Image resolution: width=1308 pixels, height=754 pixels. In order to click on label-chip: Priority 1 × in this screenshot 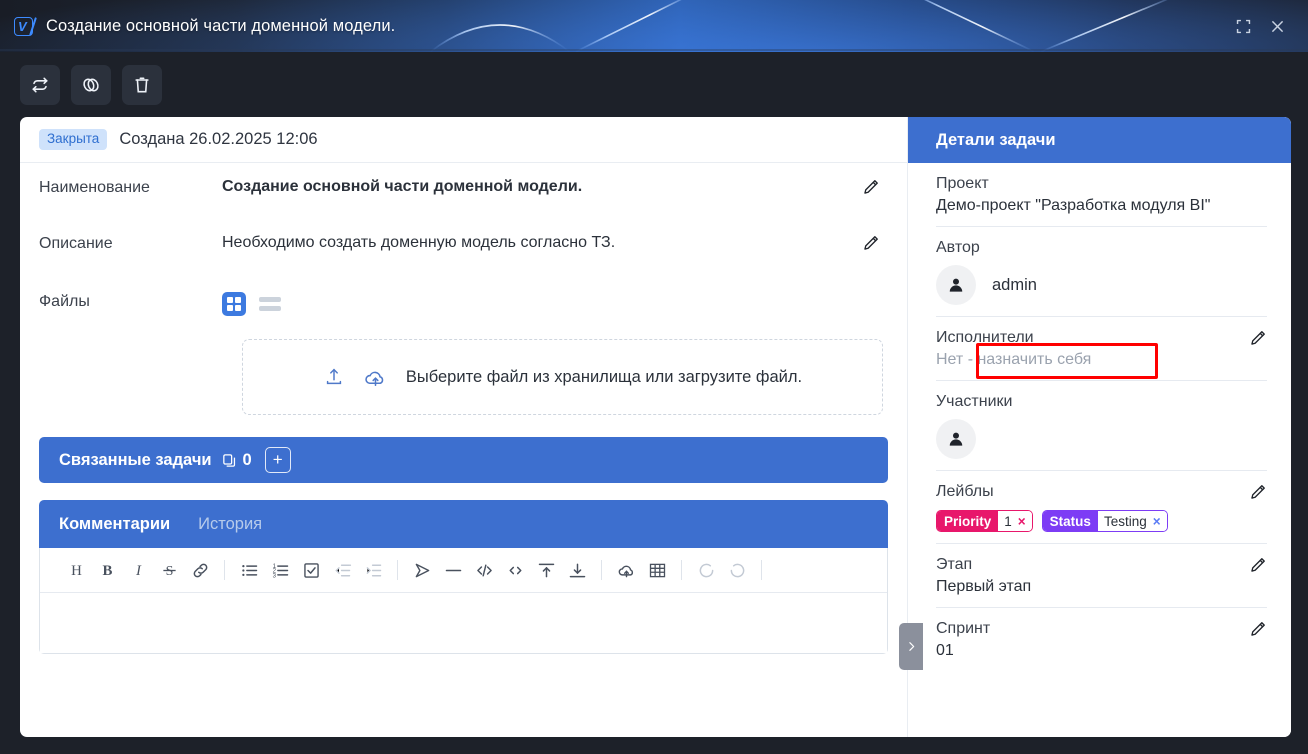, I will do `click(984, 521)`.